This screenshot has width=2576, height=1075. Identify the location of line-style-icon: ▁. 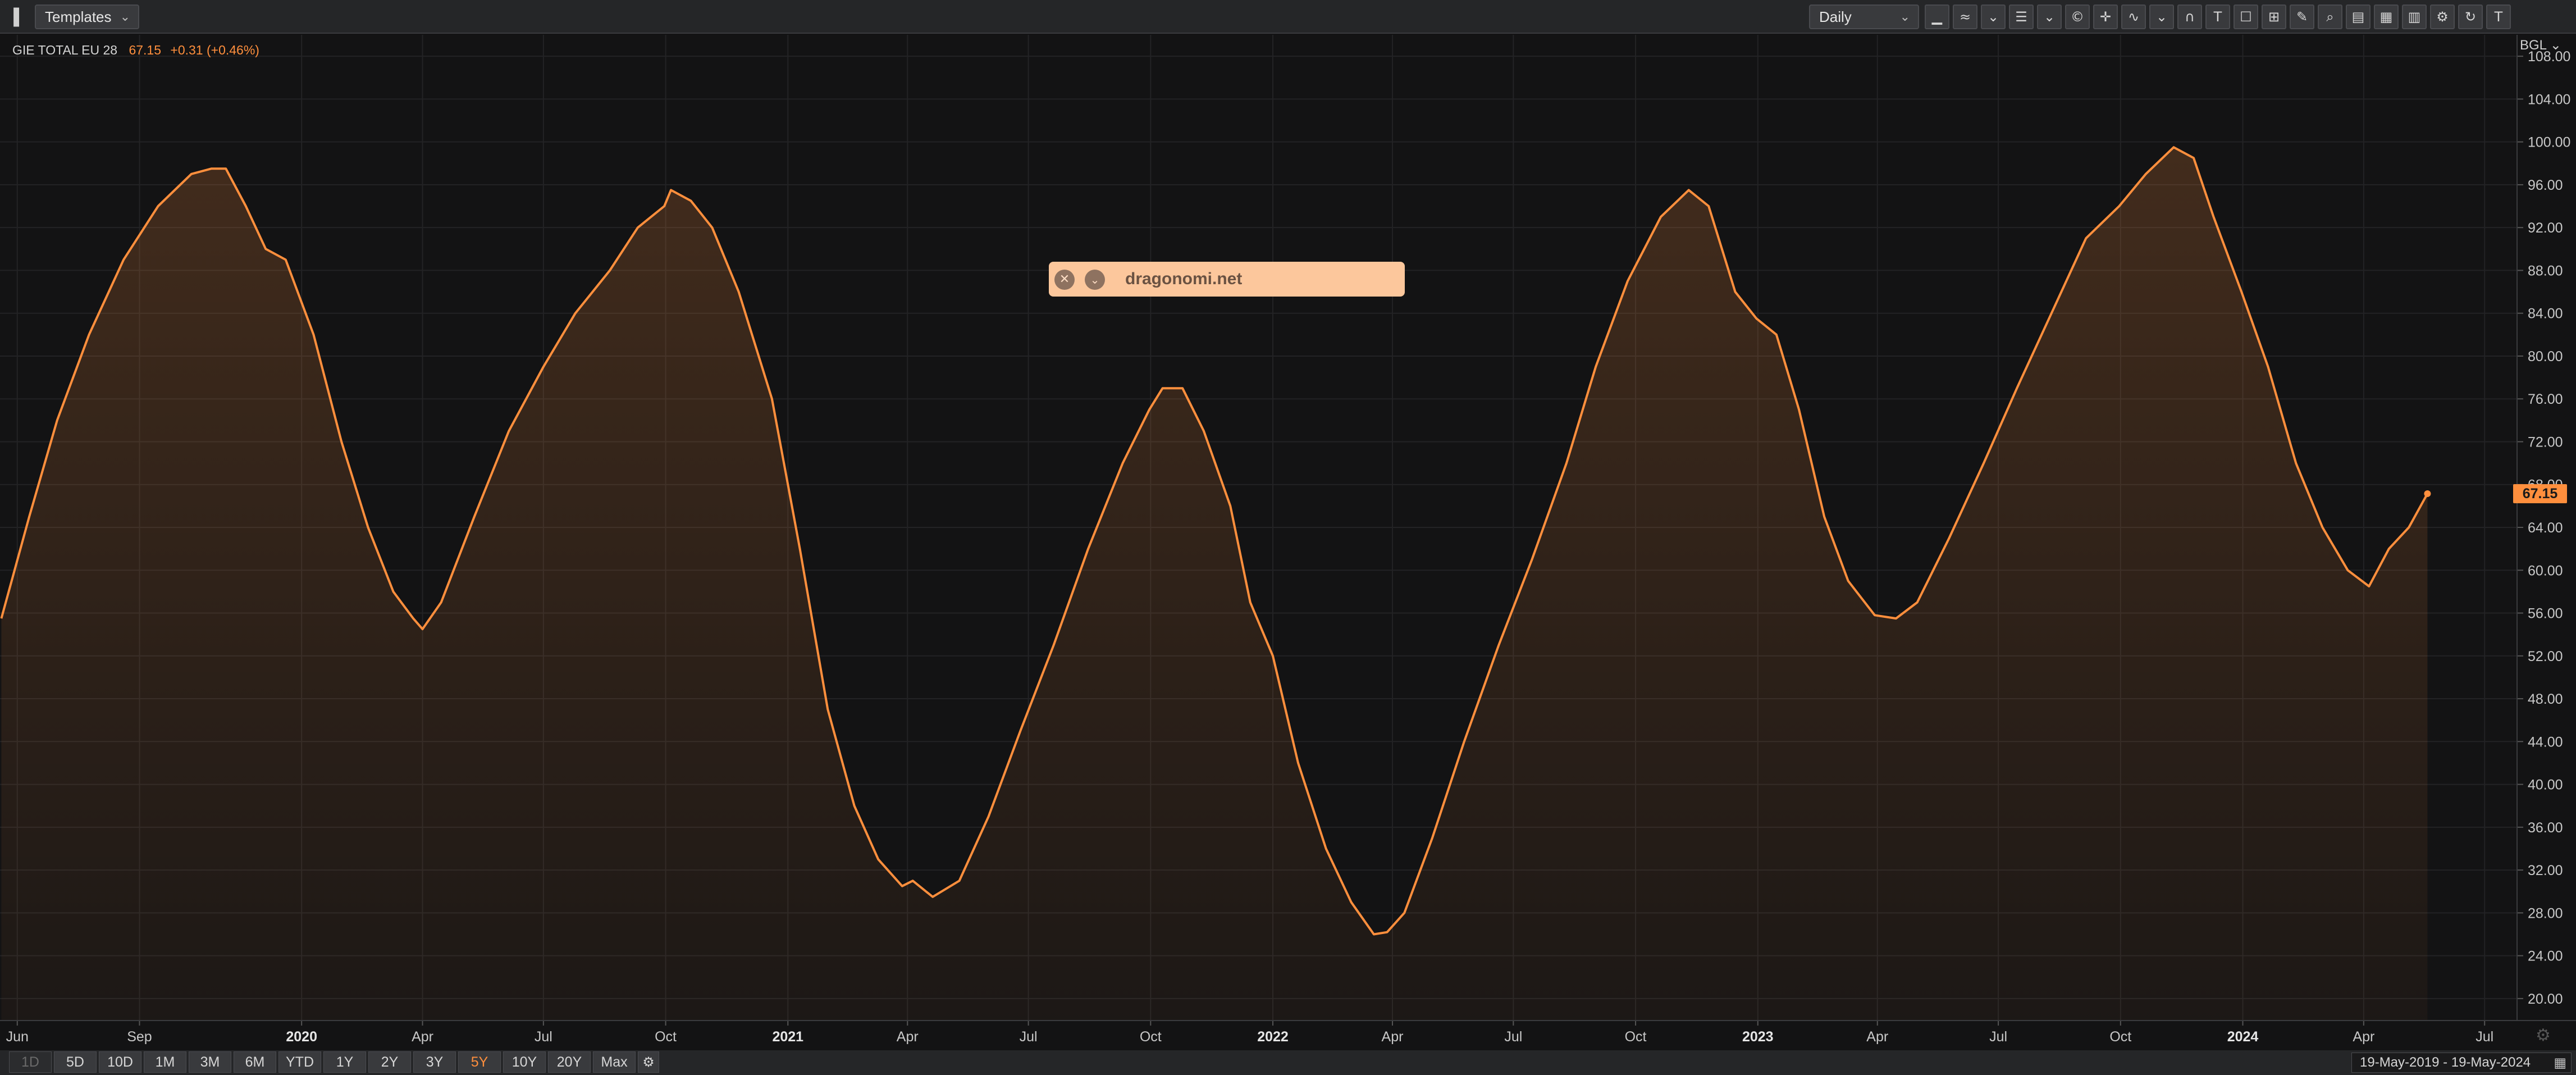
(1937, 16).